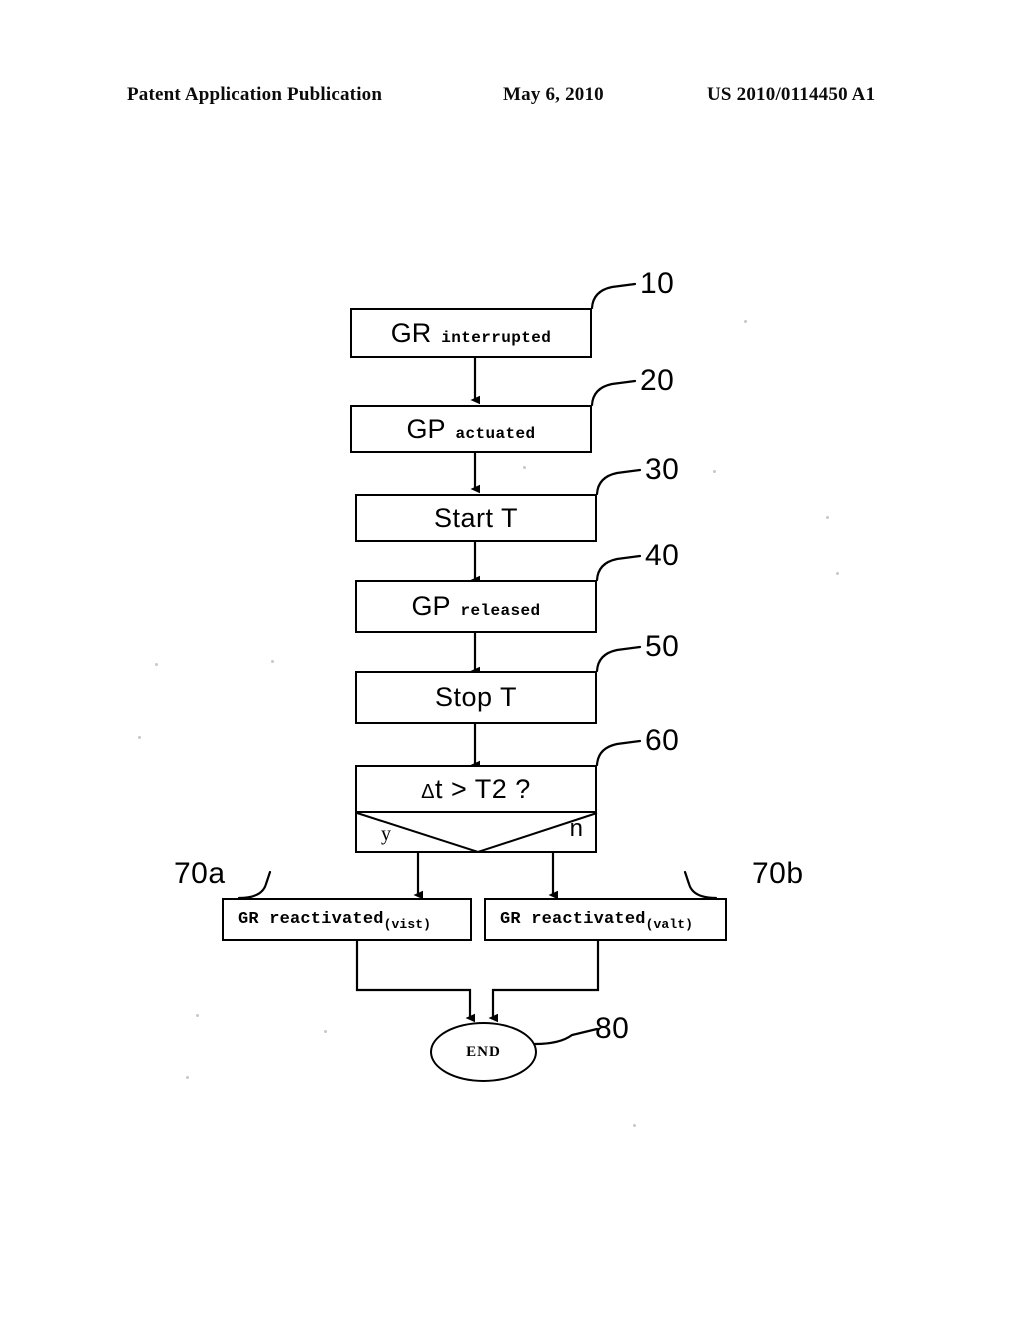 The height and width of the screenshot is (1320, 1024). I want to click on flow-node-70a: GR reactivated (vist), so click(347, 919).